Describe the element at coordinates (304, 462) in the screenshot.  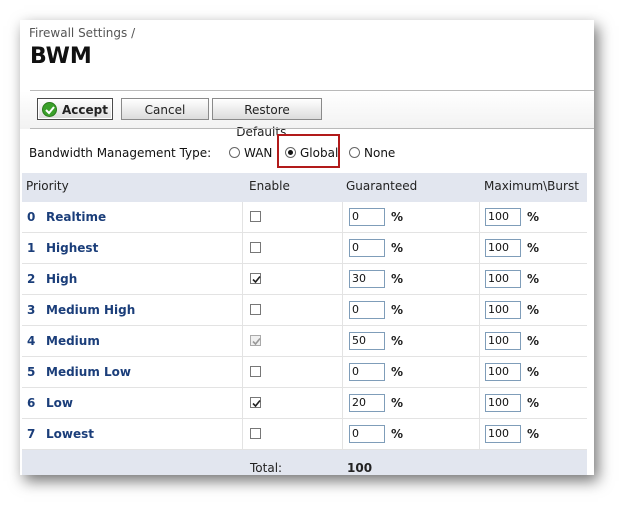
I see `table-footer: Total: 100` at that location.